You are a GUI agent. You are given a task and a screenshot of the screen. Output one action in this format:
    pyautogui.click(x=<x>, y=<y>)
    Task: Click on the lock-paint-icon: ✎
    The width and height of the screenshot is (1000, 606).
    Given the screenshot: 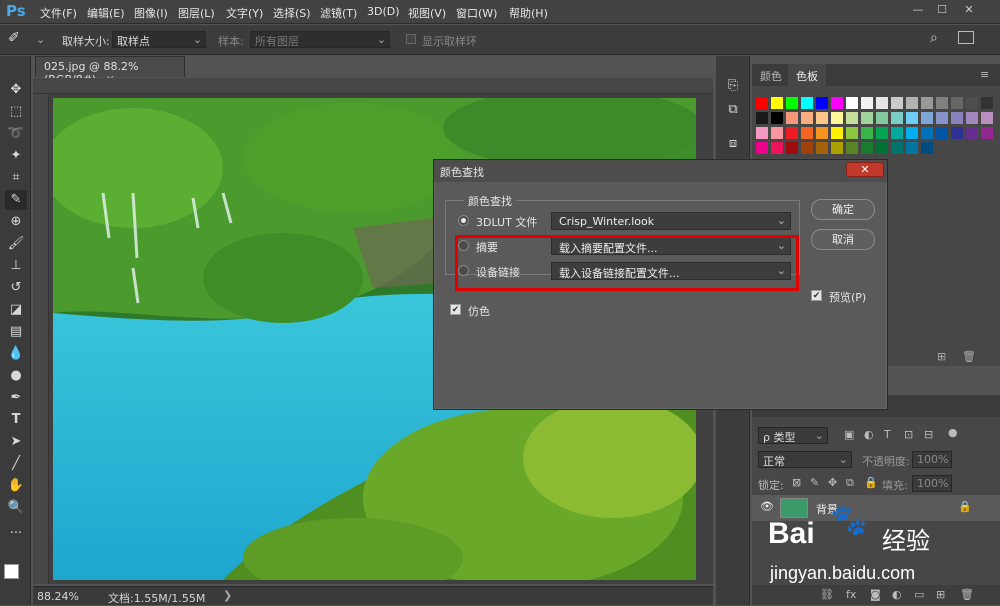 What is the action you would take?
    pyautogui.click(x=814, y=482)
    